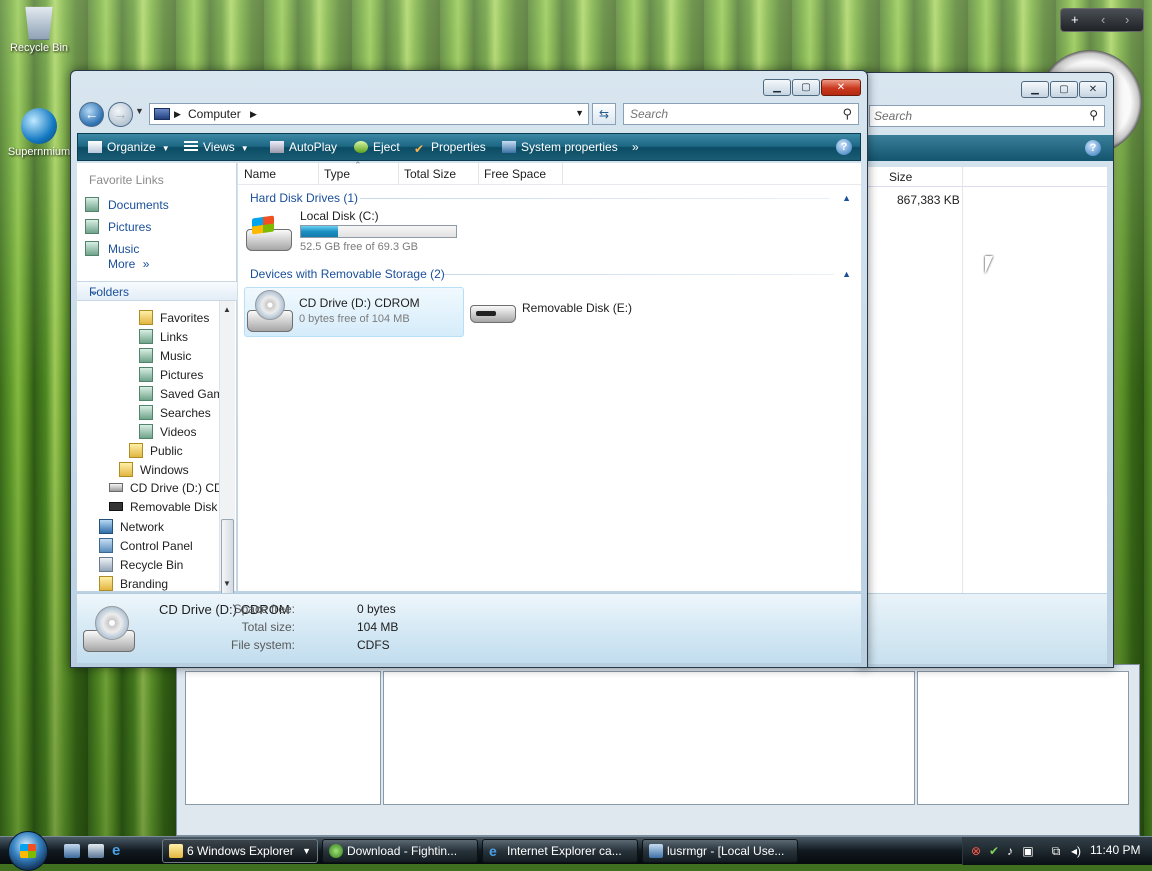  What do you see at coordinates (430, 174) in the screenshot?
I see `column-total-size: Total Size` at bounding box center [430, 174].